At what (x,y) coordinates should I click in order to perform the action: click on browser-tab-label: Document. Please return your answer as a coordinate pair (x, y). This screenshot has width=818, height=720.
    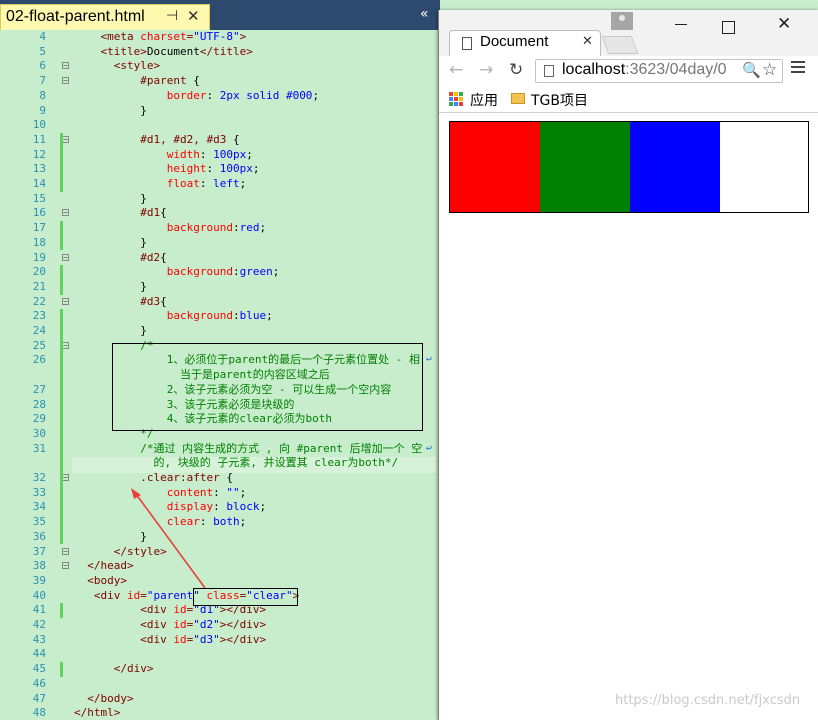
    Looking at the image, I should click on (514, 41).